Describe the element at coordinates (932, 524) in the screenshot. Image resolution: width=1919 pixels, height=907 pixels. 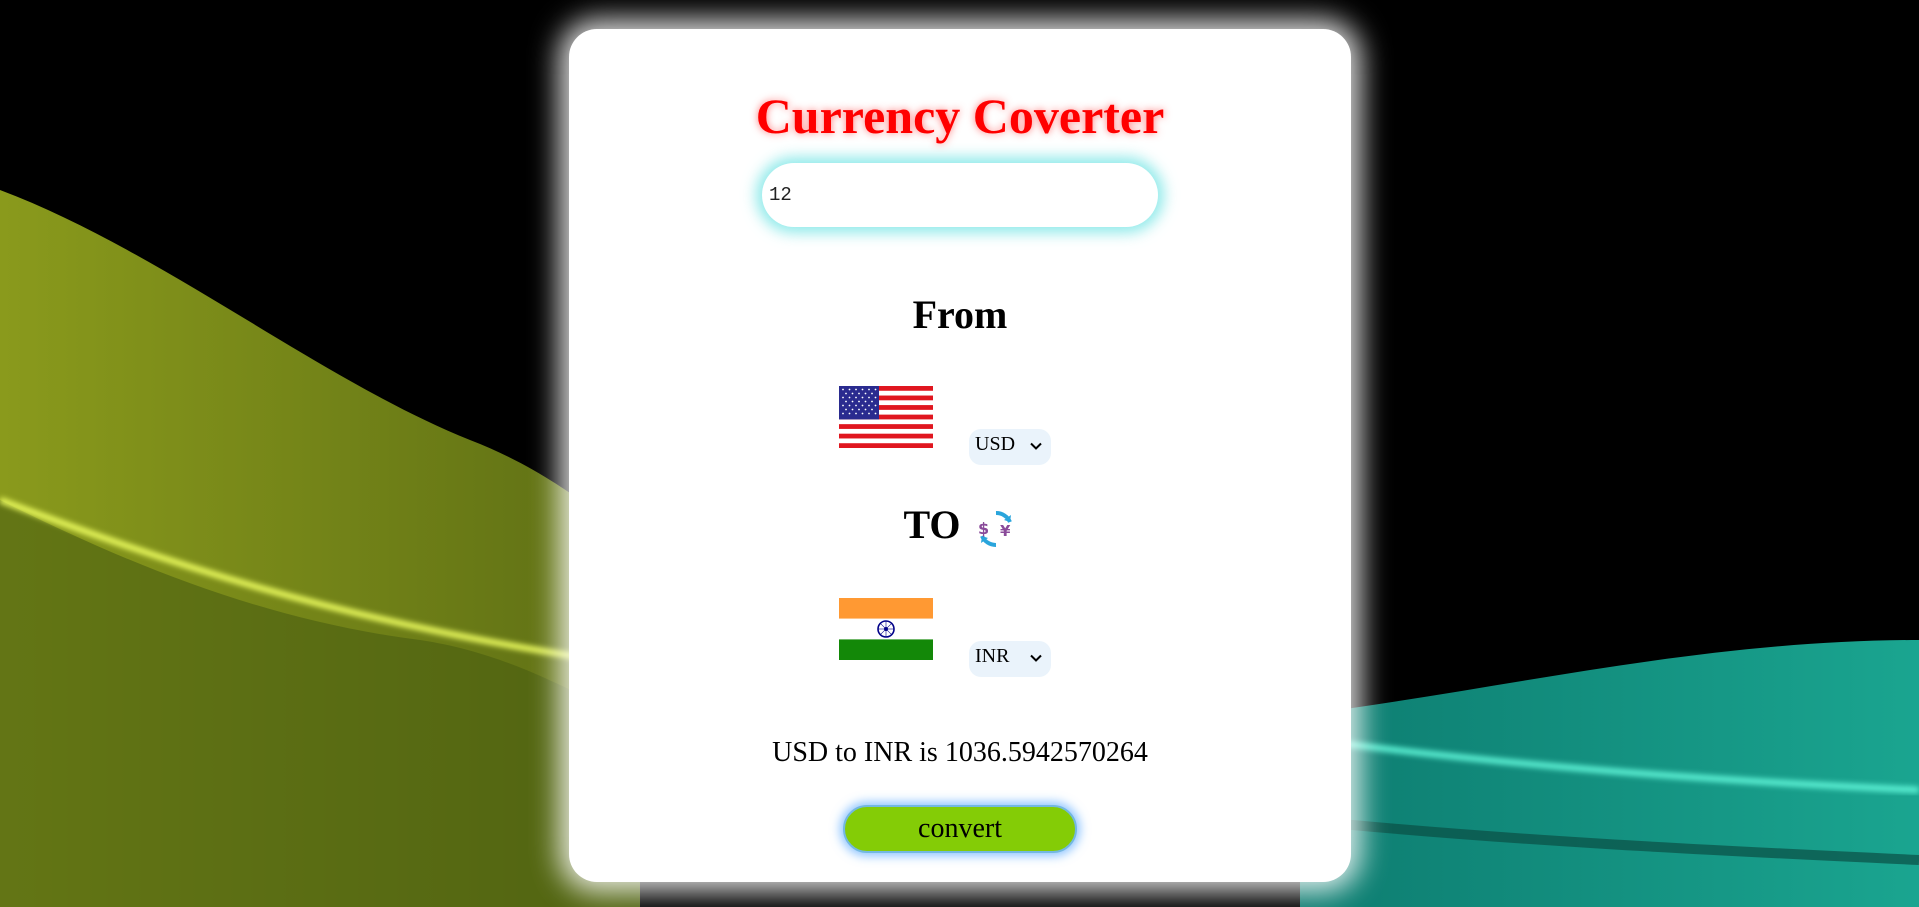
I see `to-label: TO` at that location.